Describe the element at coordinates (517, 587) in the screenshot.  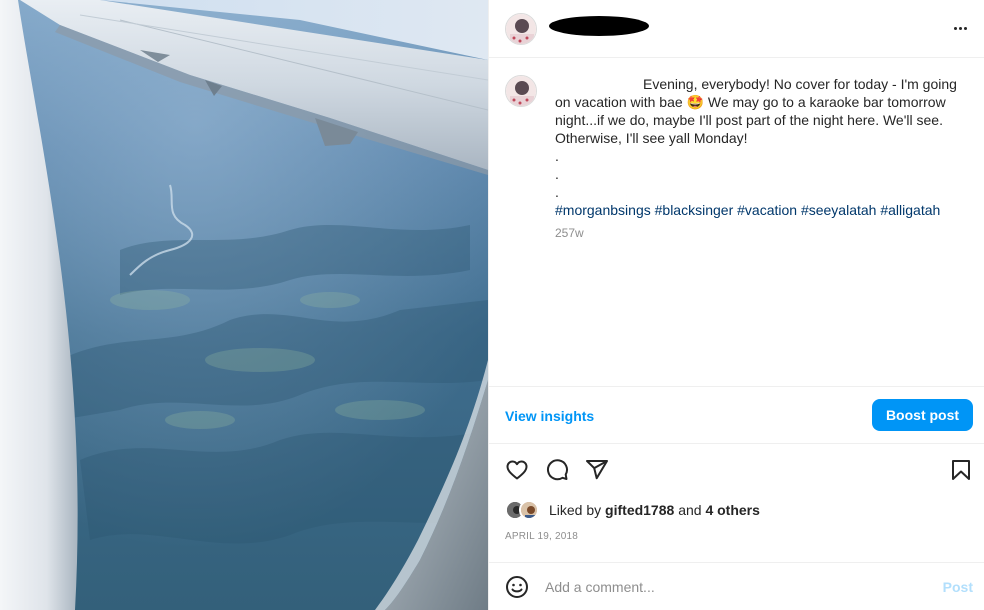
I see `emoji-icon` at that location.